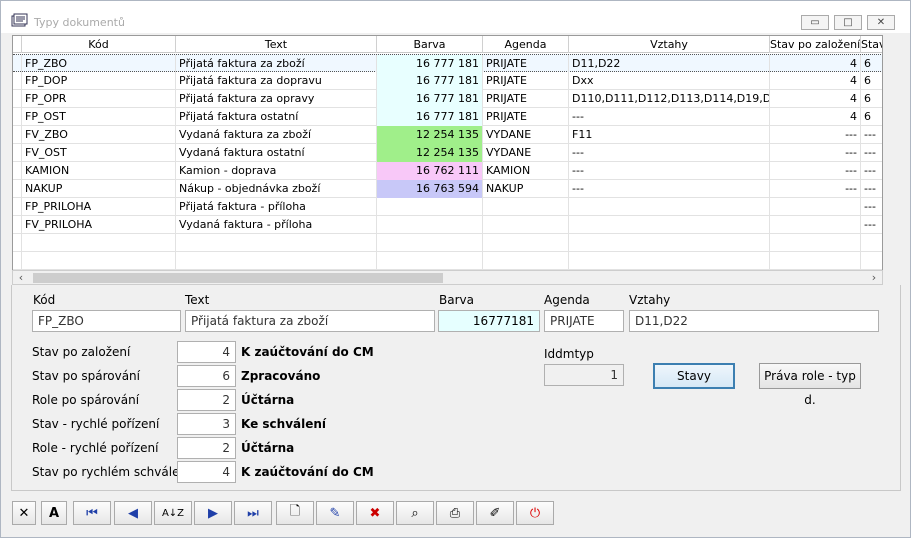 The width and height of the screenshot is (911, 538). What do you see at coordinates (276, 99) in the screenshot?
I see `cell-text: Přijatá faktura za opravy` at bounding box center [276, 99].